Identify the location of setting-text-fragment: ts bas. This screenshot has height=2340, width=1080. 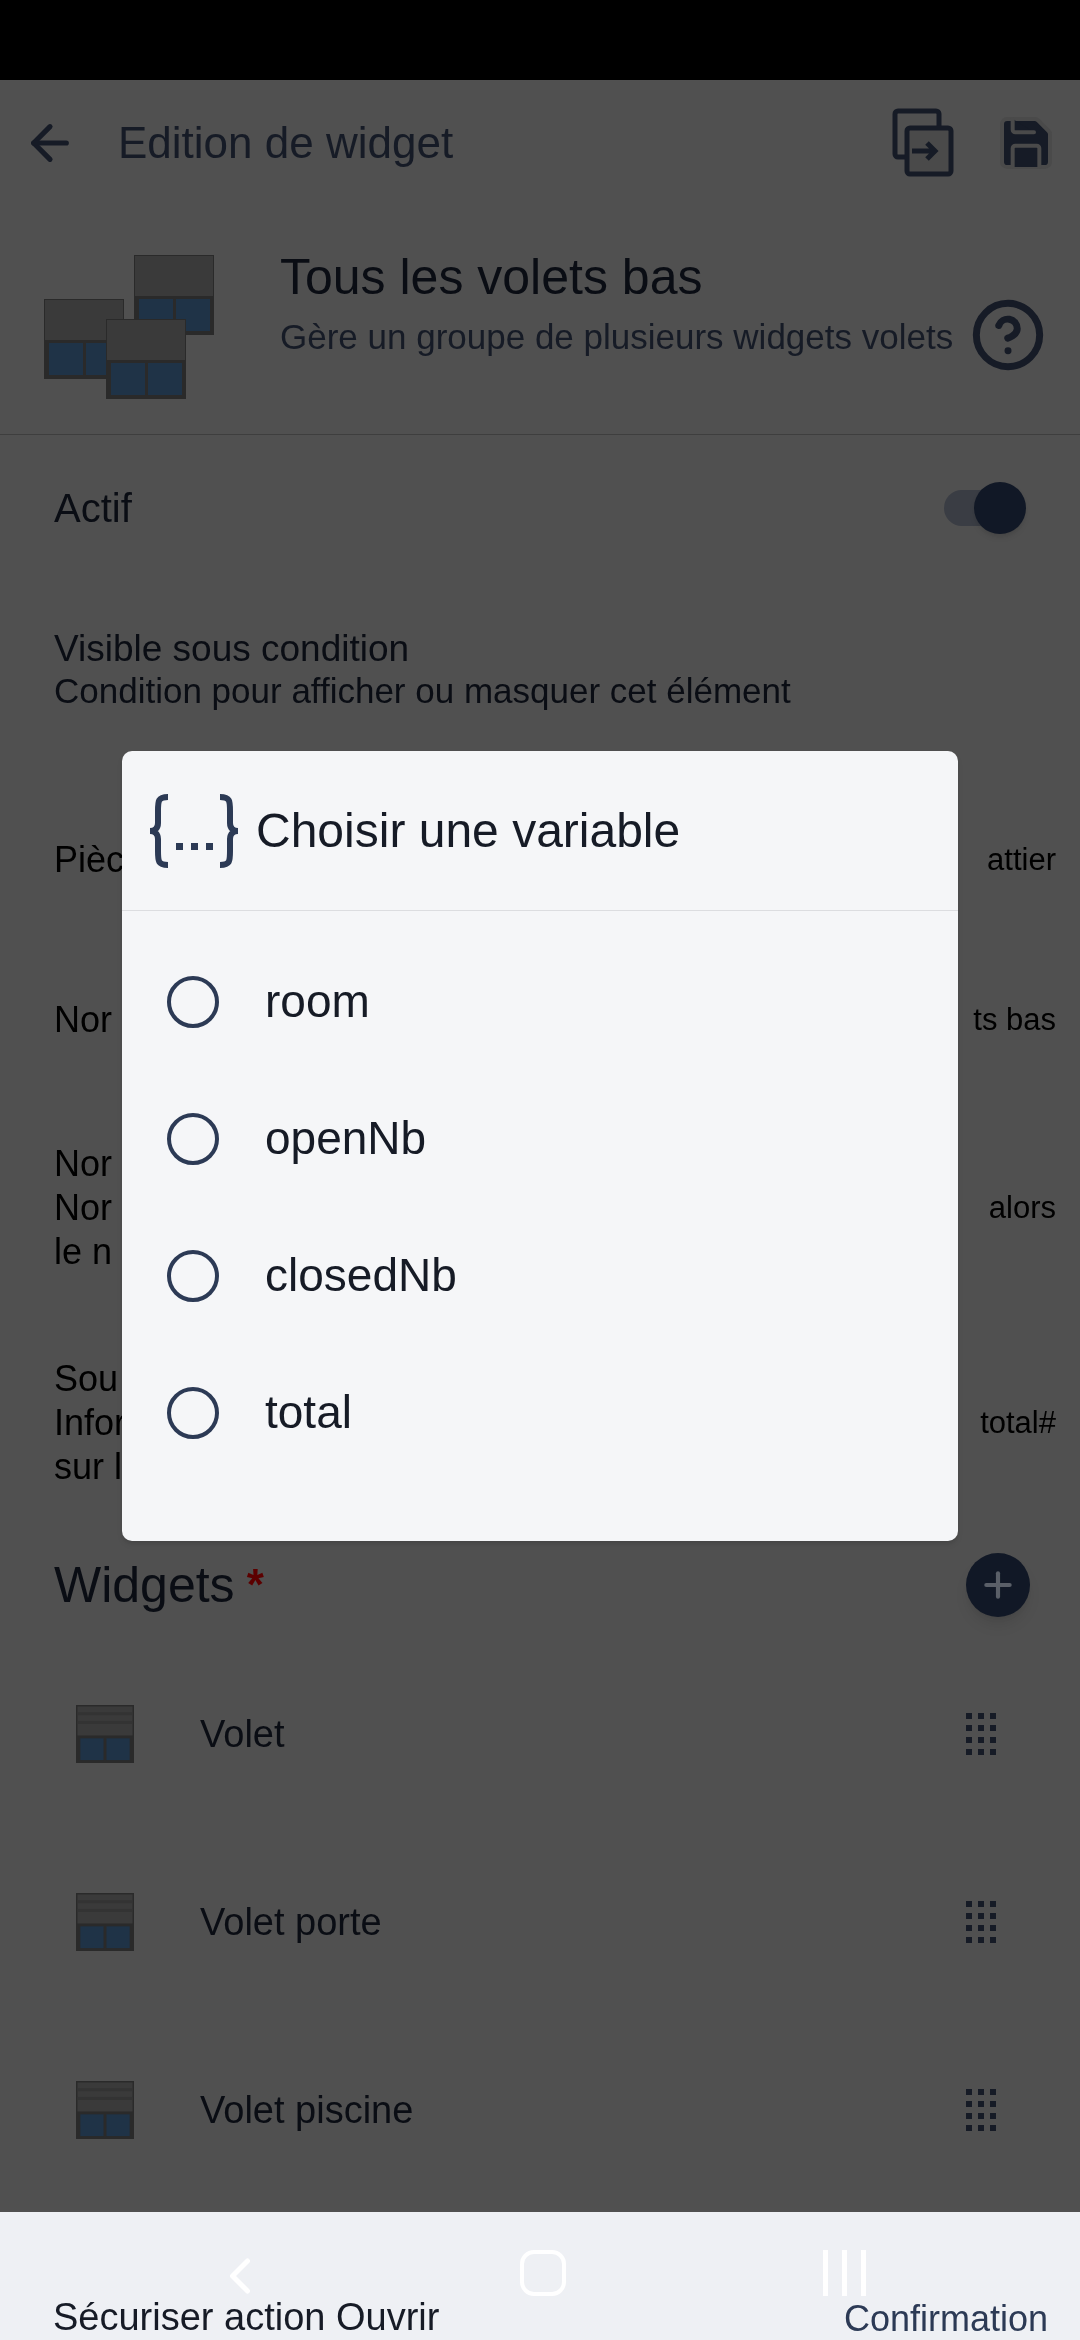
(1014, 1020).